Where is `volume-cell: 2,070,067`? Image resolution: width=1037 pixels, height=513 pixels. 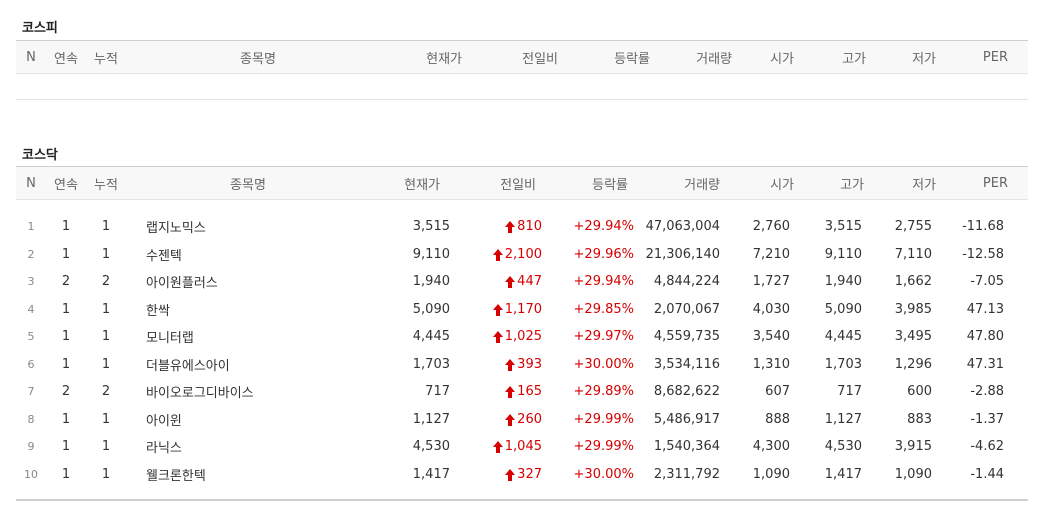 volume-cell: 2,070,067 is located at coordinates (686, 309).